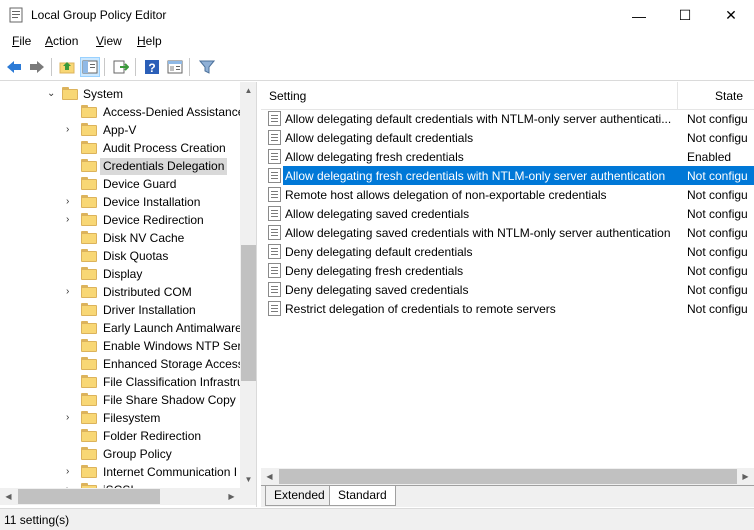  What do you see at coordinates (122, 382) in the screenshot?
I see `tree-item: File Classification Infrastru` at bounding box center [122, 382].